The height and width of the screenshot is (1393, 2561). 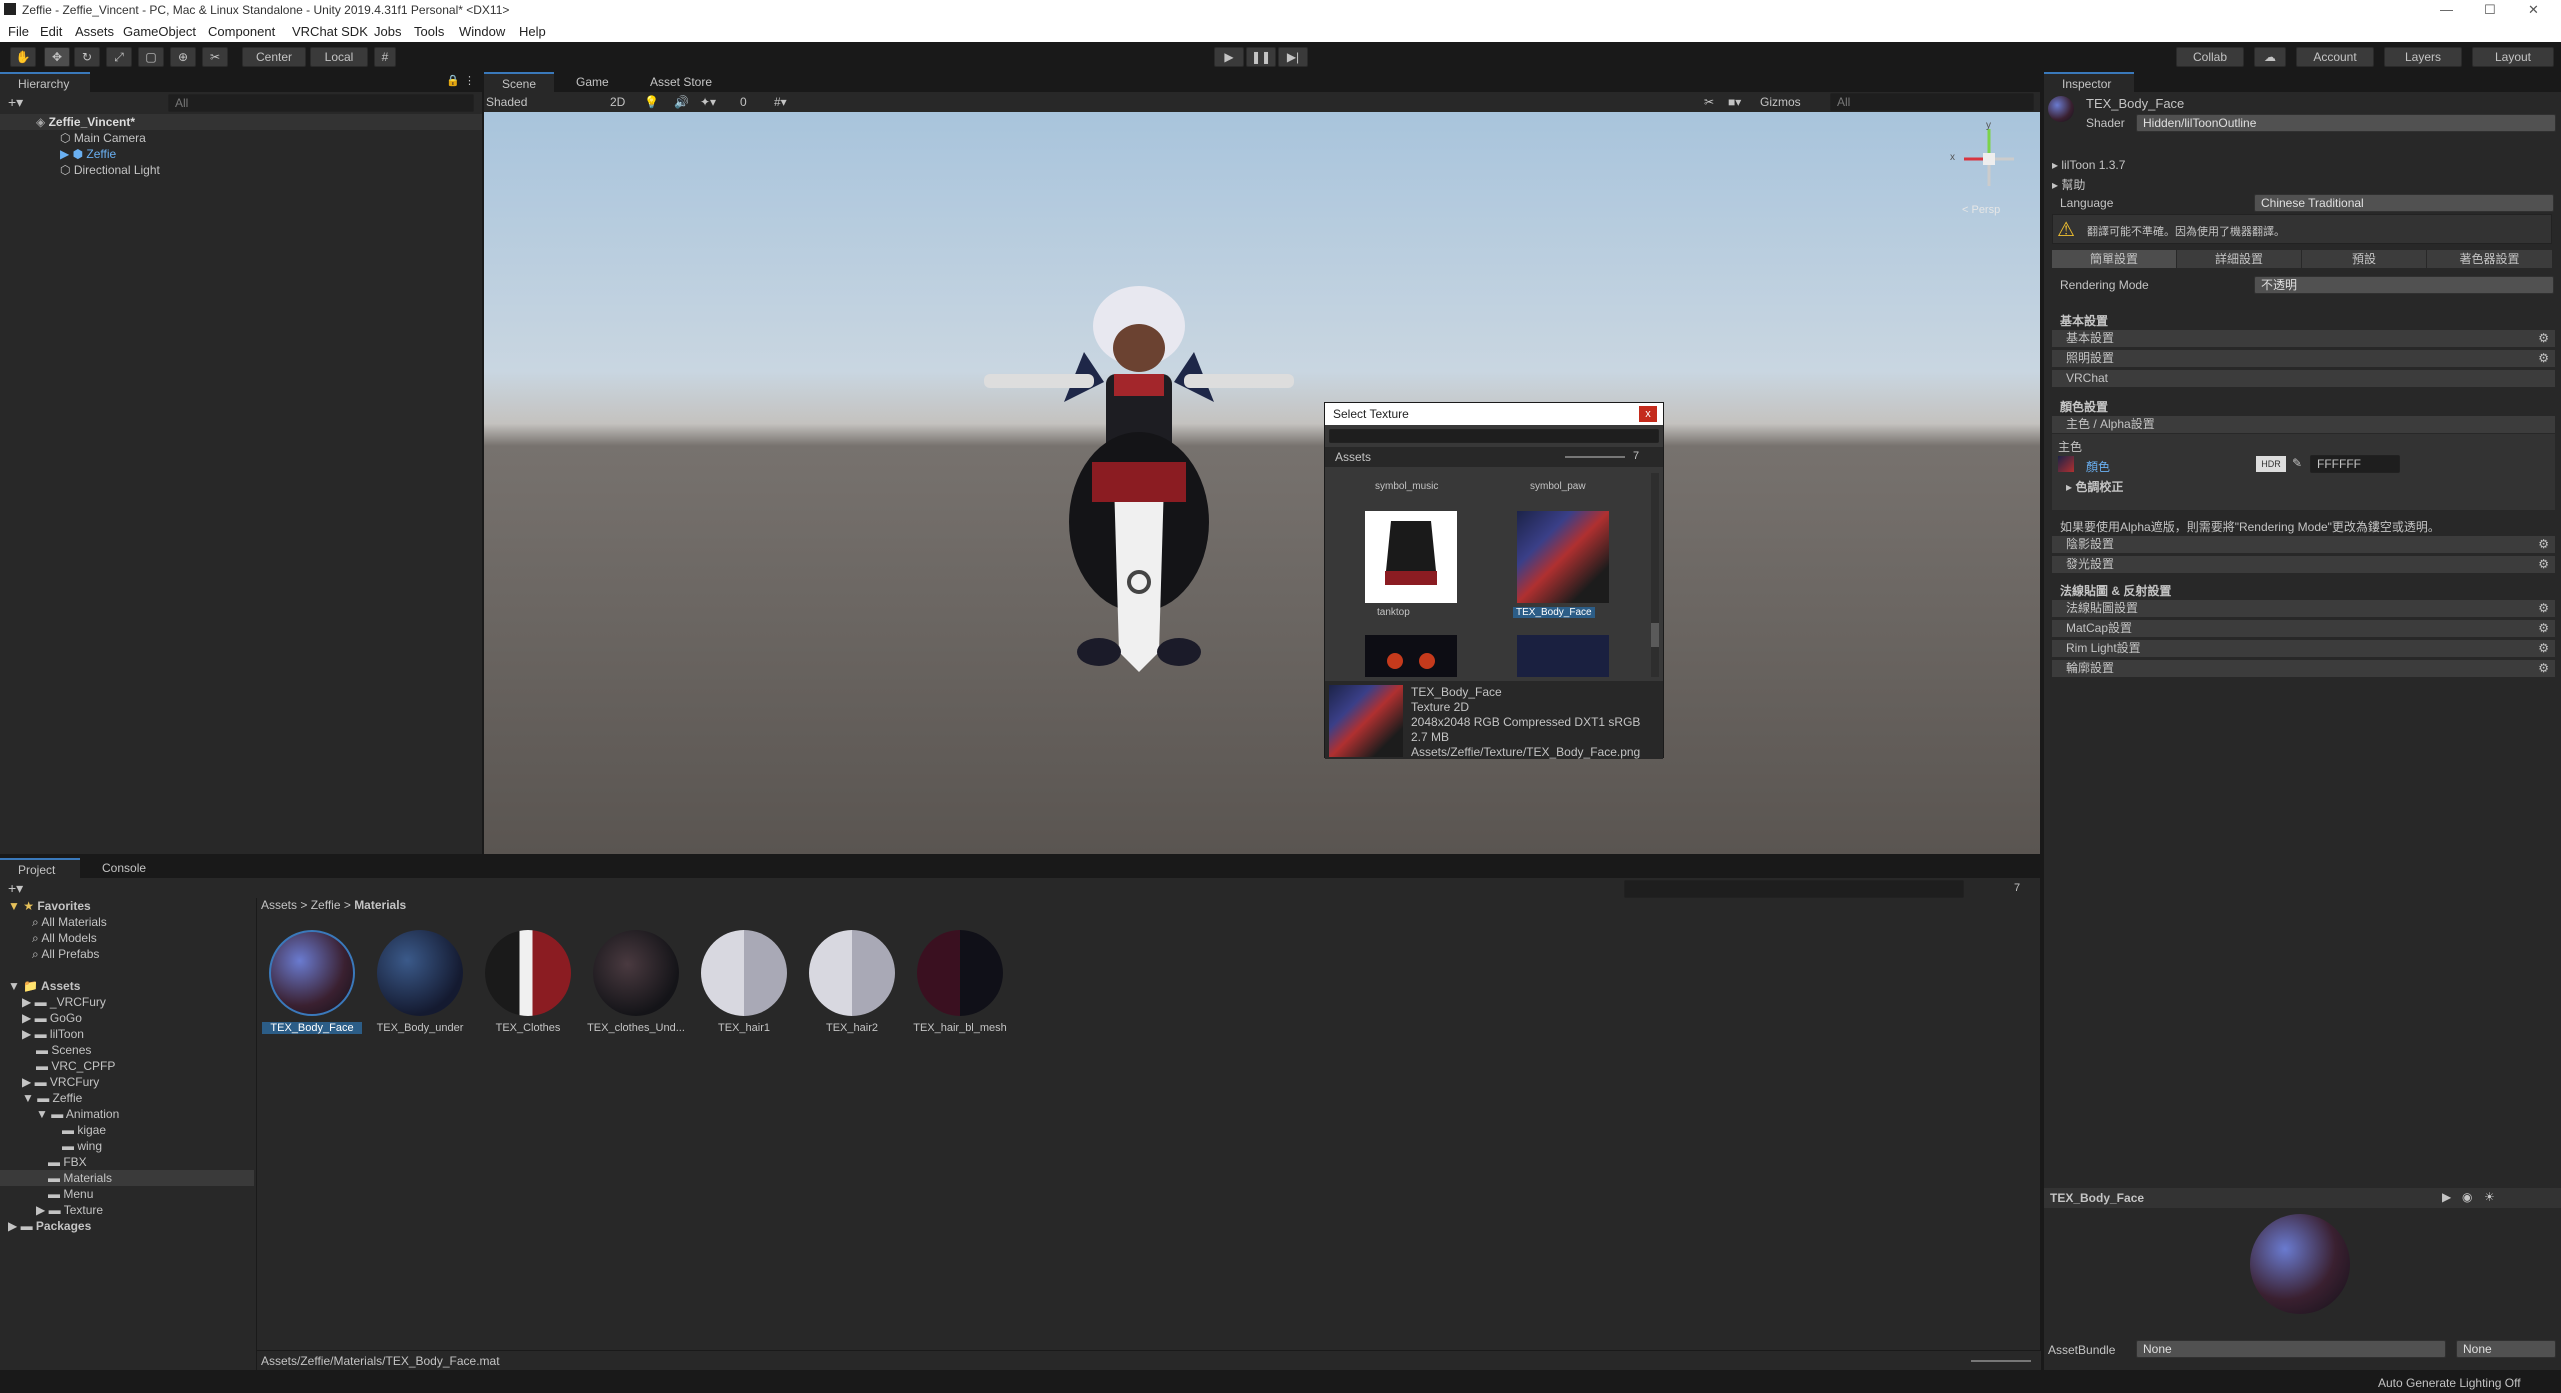 I want to click on tab-advanced-settings: 詳細設置, so click(x=2239, y=259).